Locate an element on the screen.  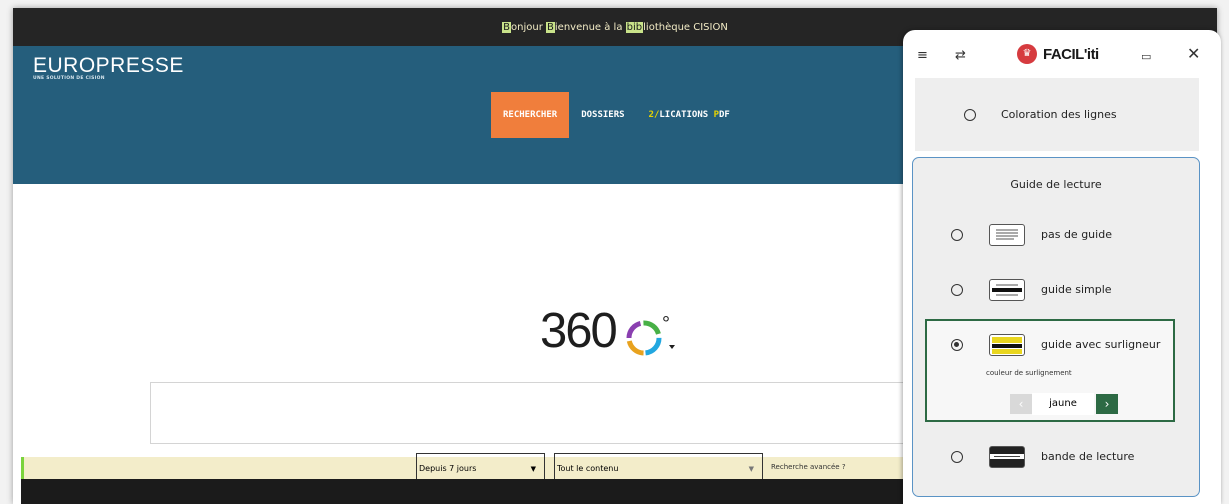
highlighter-guide-icon is located at coordinates (1007, 345).